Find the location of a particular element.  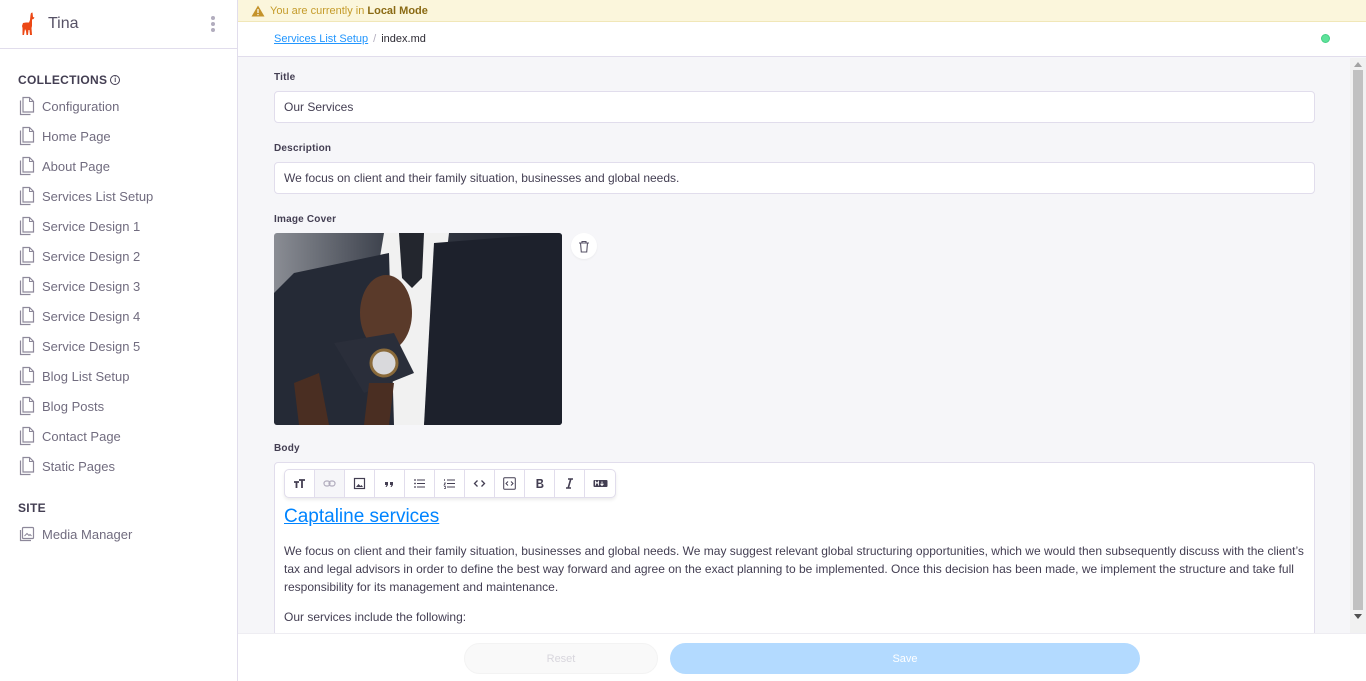

sidebar-item-label: Services List Setup is located at coordinates (98, 196).